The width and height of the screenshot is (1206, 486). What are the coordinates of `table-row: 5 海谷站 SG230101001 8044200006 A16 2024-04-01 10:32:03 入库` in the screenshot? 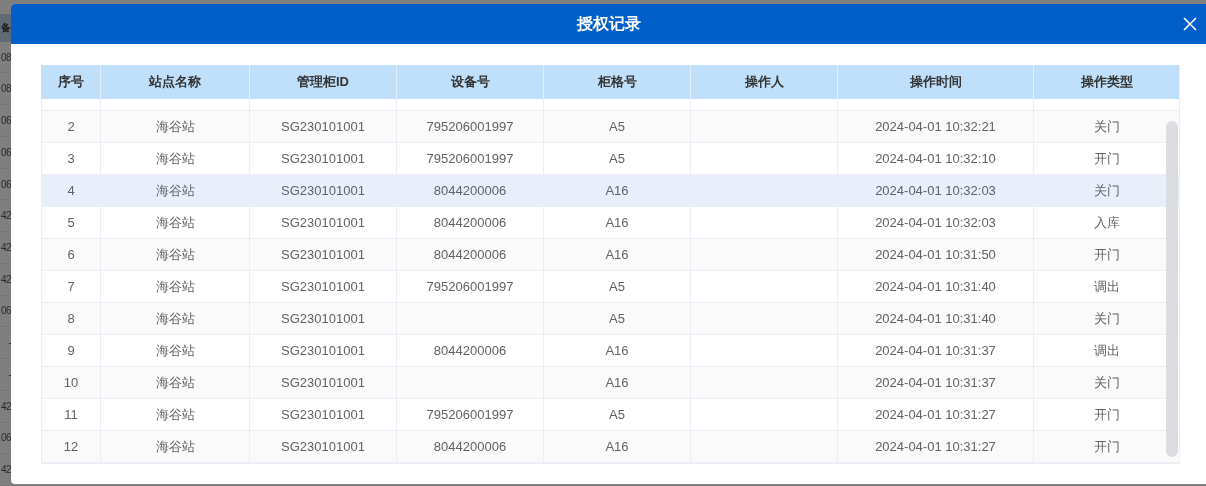 It's located at (610, 223).